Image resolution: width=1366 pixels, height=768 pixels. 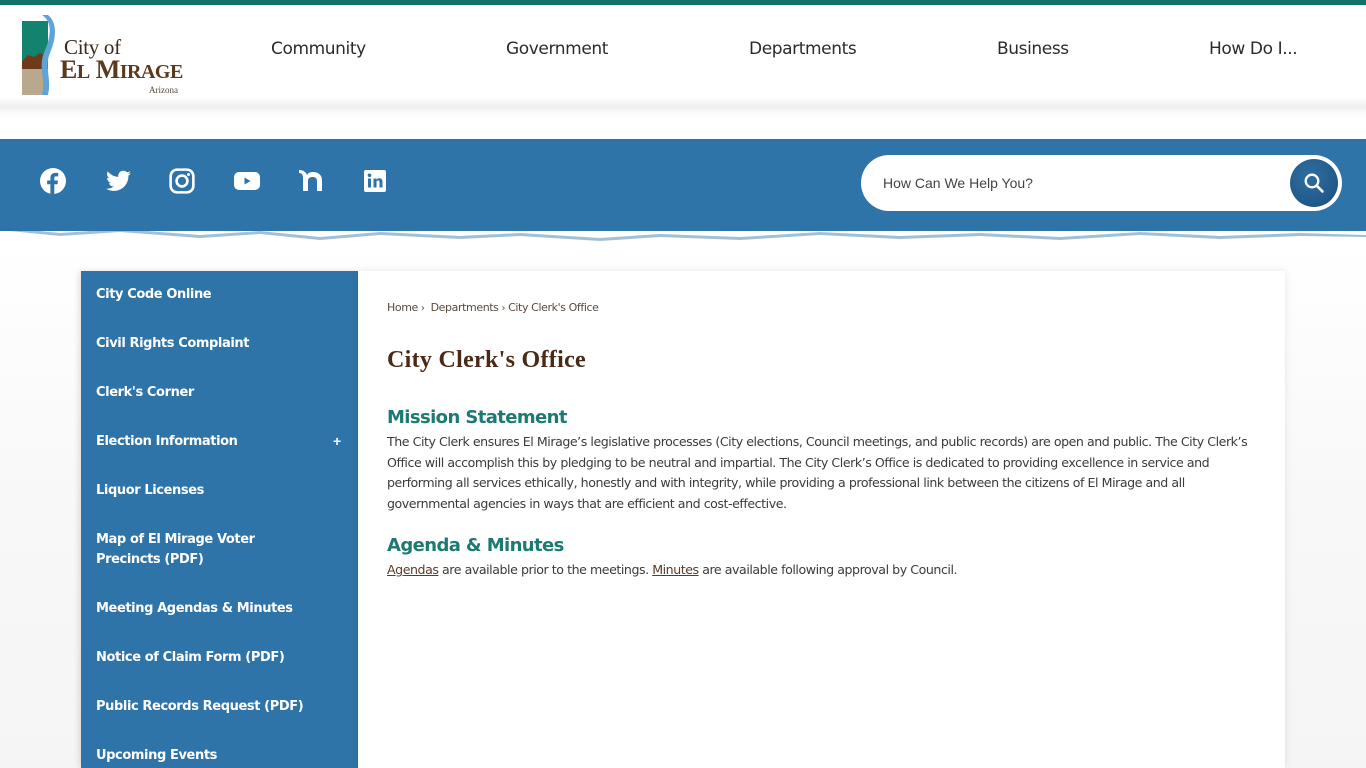 I want to click on twitter-icon, so click(x=118, y=180).